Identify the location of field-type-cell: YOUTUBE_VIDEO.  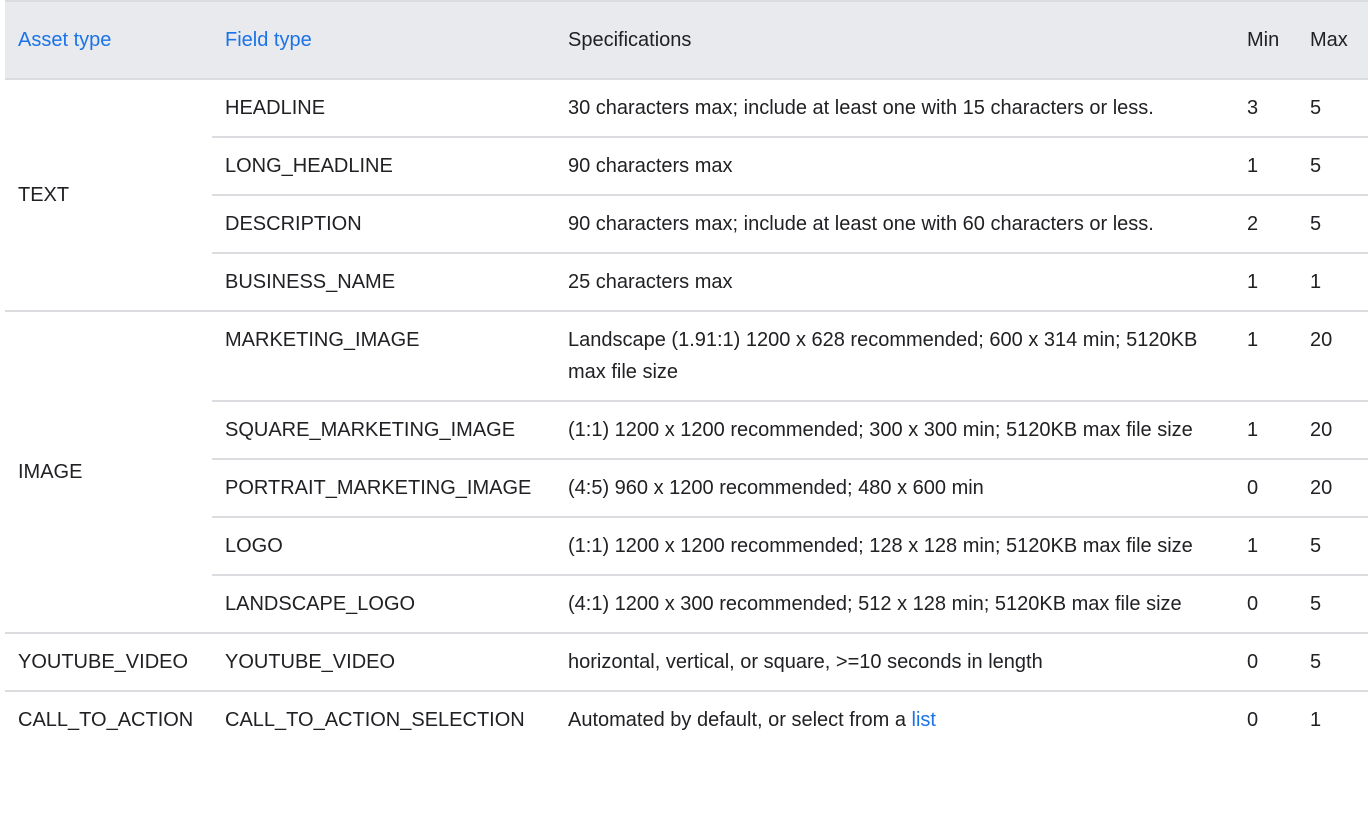
(383, 662).